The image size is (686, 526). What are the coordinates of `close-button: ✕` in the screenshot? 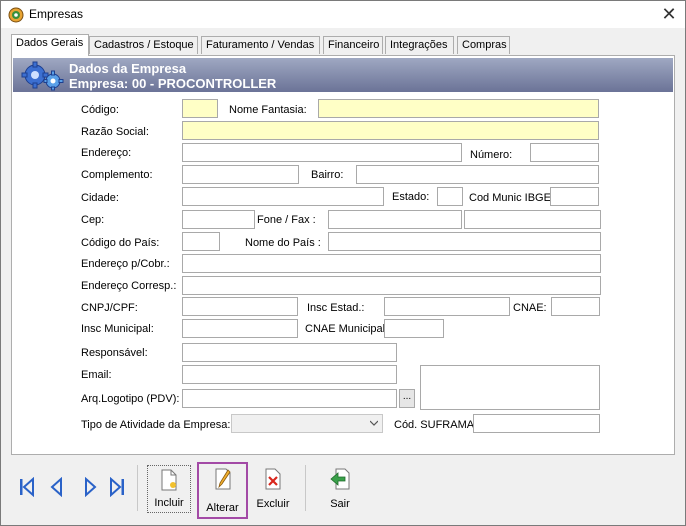 It's located at (669, 14).